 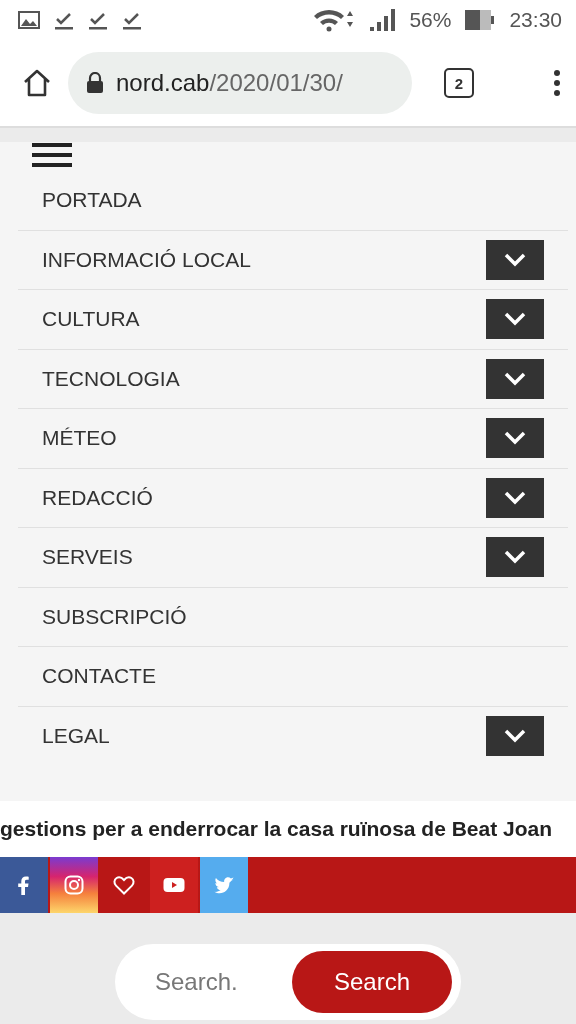 What do you see at coordinates (52, 155) in the screenshot?
I see `menu-icon` at bounding box center [52, 155].